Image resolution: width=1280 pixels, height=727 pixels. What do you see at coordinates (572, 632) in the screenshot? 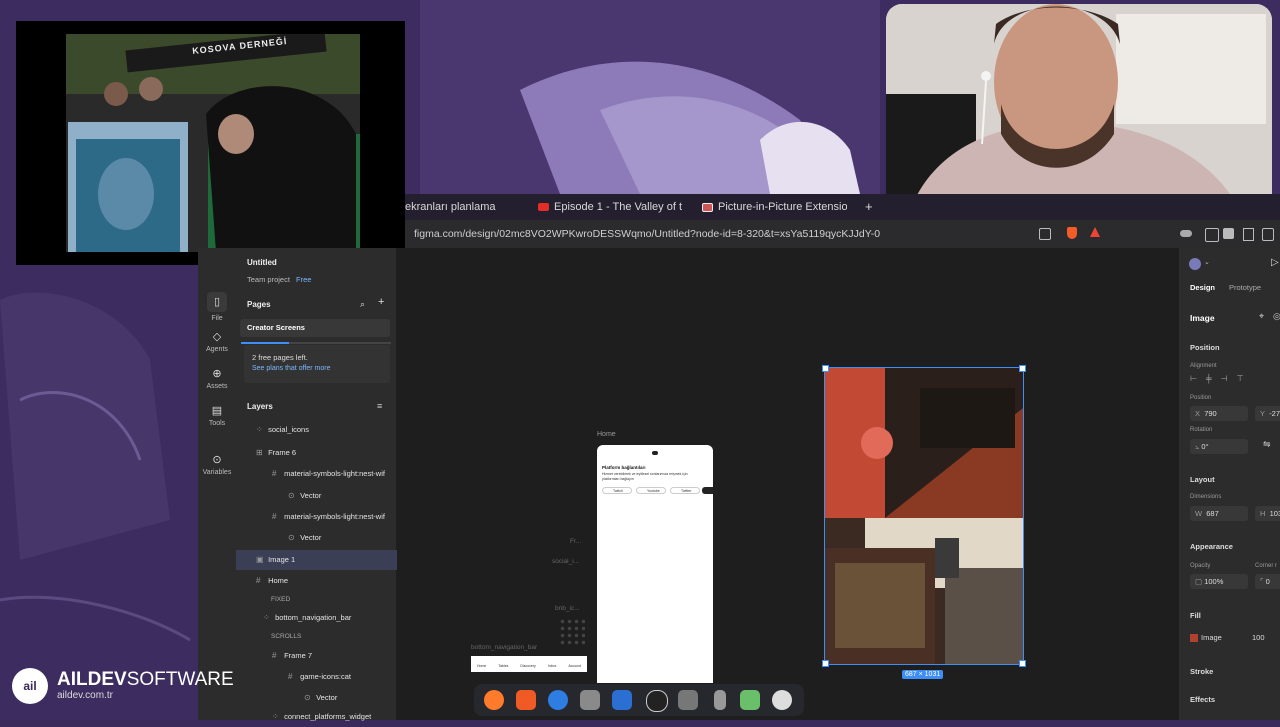
I see `canvas-bnb-icons` at bounding box center [572, 632].